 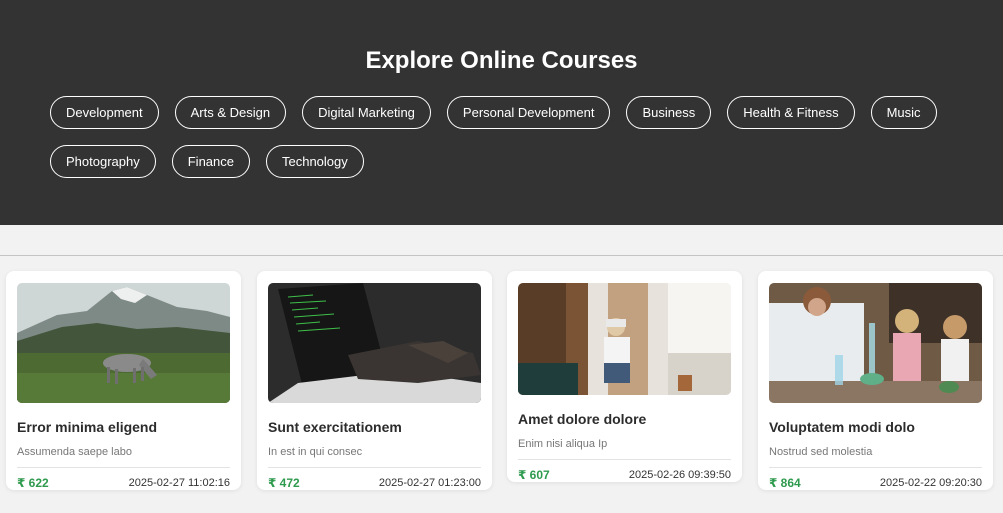 I want to click on category-chip-finance: Finance, so click(x=210, y=161).